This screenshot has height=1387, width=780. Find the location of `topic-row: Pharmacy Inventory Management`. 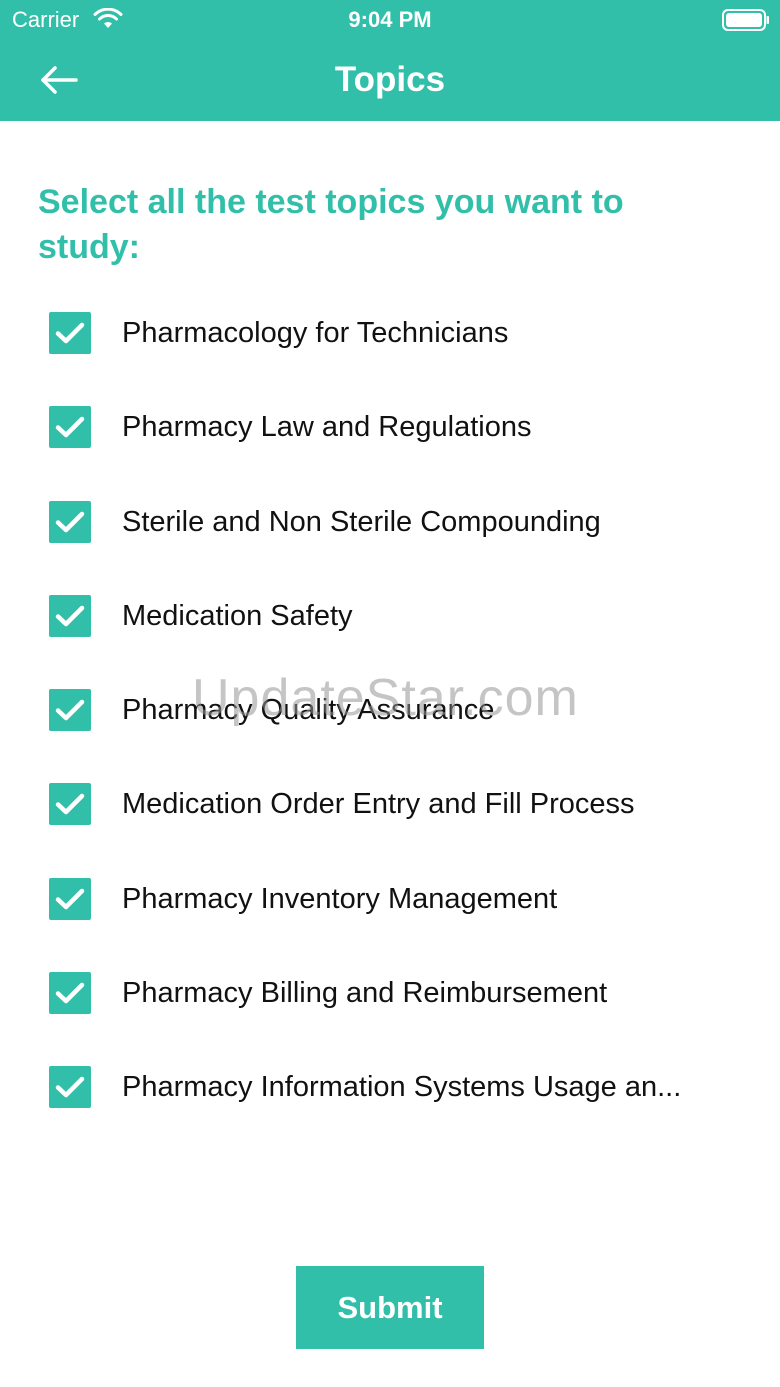

topic-row: Pharmacy Inventory Management is located at coordinates (390, 901).